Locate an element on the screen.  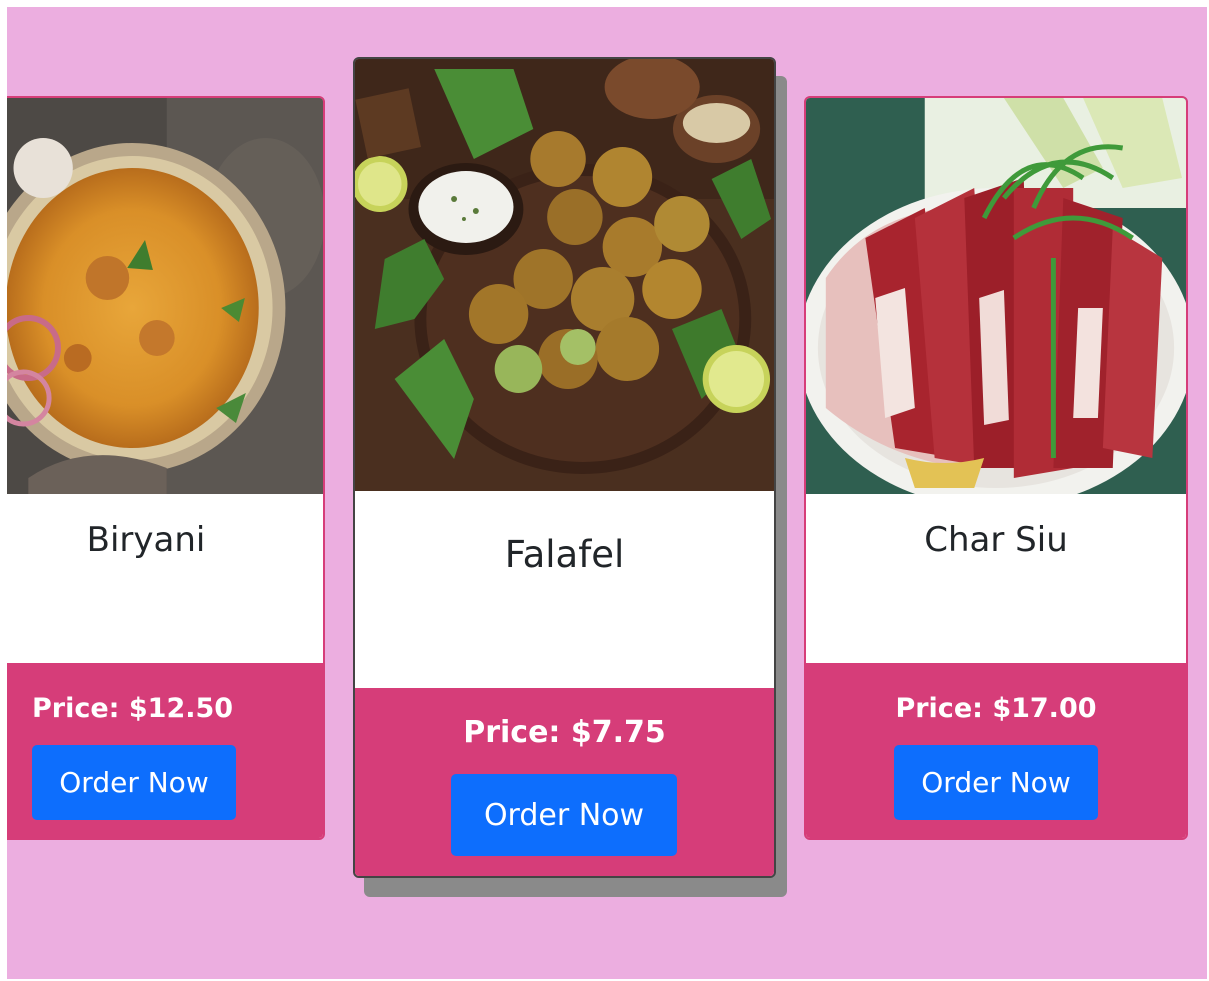
card-footer: Price: $7.75 Order Now is located at coordinates (564, 782).